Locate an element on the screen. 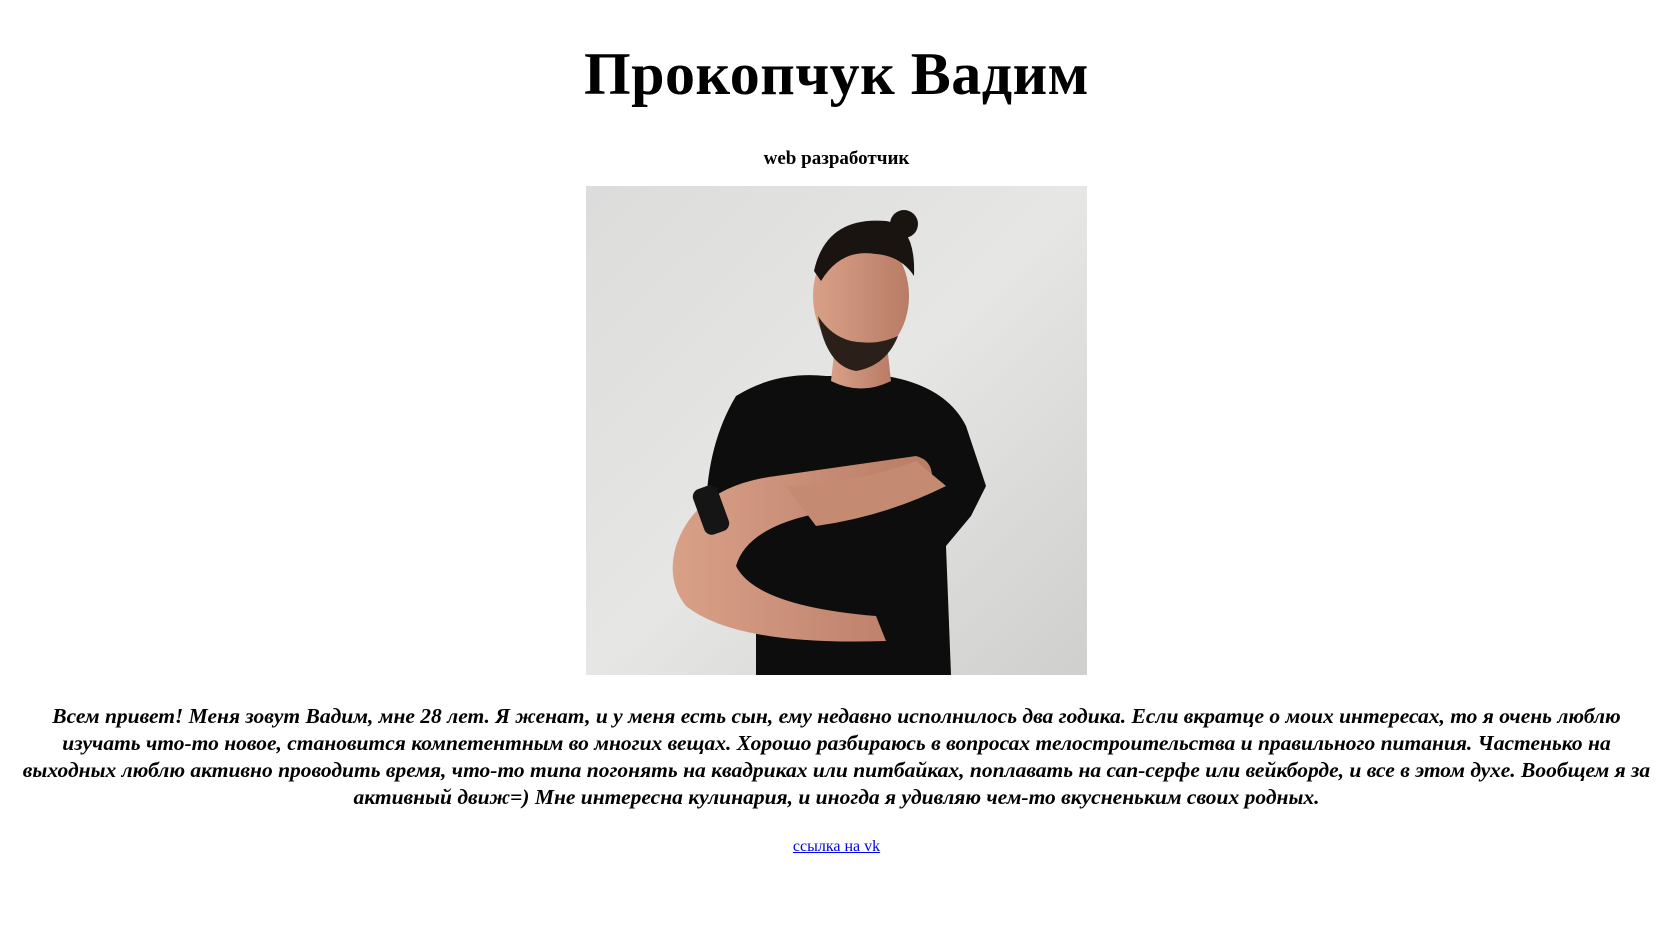 The width and height of the screenshot is (1673, 936). job-title: web разработчик is located at coordinates (836, 158).